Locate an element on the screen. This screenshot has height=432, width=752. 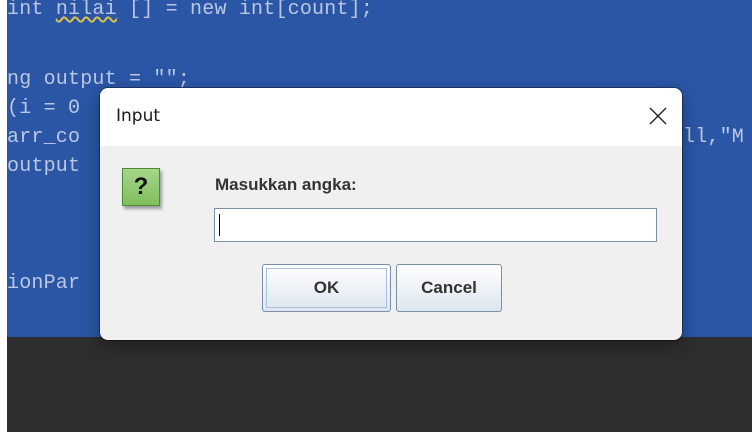
dialog-title: Input is located at coordinates (138, 116).